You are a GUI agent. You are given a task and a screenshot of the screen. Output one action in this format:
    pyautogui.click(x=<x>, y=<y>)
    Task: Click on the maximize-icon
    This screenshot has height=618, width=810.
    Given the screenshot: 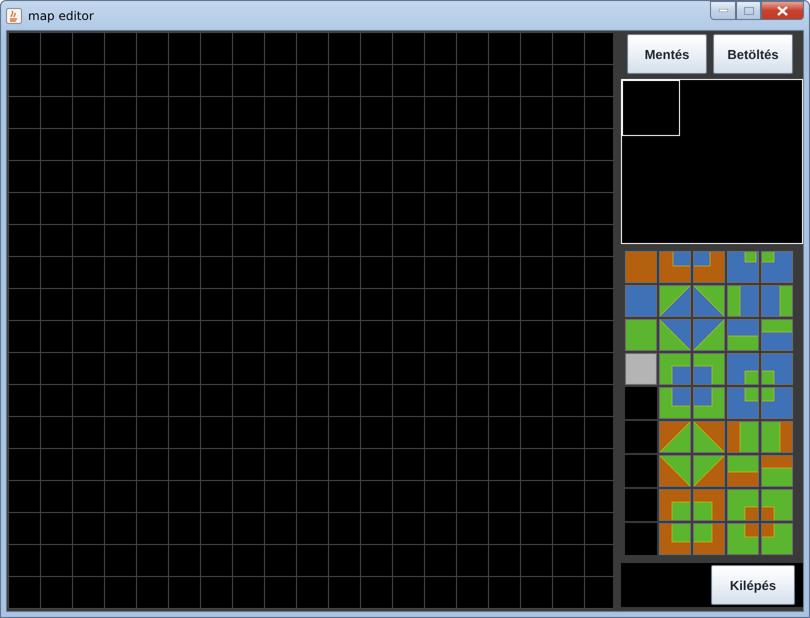 What is the action you would take?
    pyautogui.click(x=749, y=10)
    